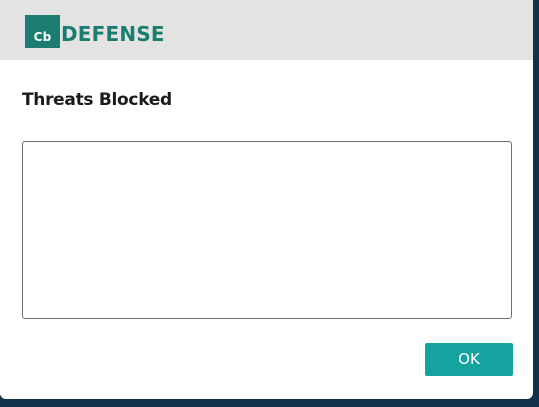 This screenshot has width=539, height=407. Describe the element at coordinates (113, 34) in the screenshot. I see `logo-wordmark: DEFENSE` at that location.